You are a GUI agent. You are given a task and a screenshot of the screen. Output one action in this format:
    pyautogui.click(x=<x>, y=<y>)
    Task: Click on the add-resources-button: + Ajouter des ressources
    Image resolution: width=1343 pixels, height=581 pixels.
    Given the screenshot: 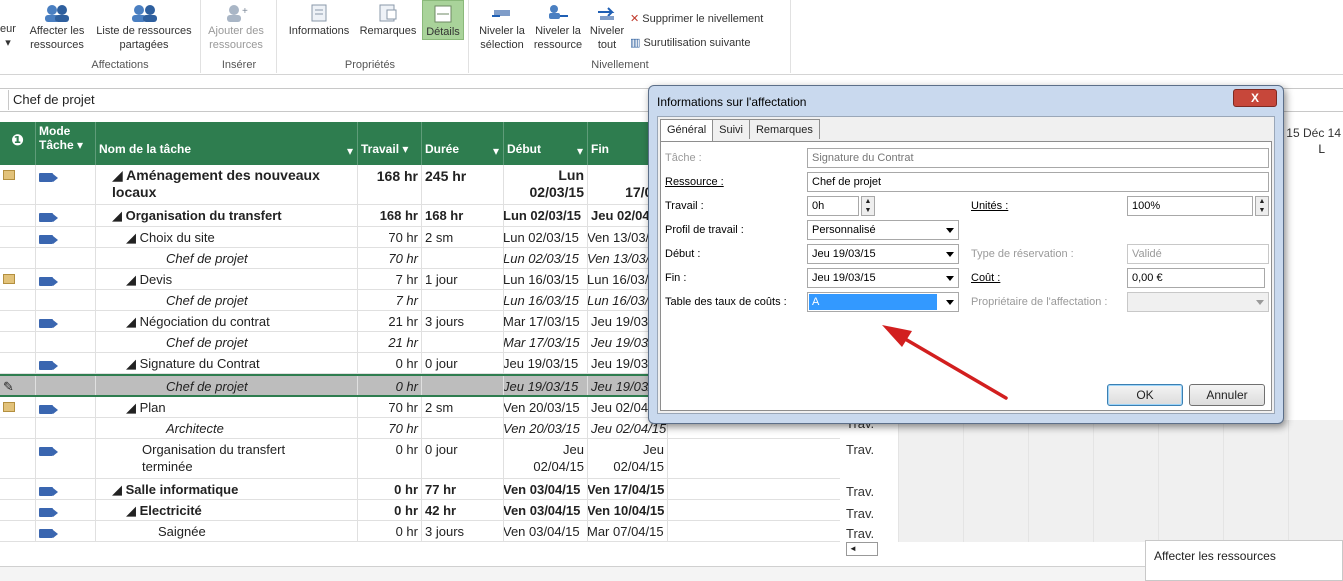 What is the action you would take?
    pyautogui.click(x=236, y=28)
    